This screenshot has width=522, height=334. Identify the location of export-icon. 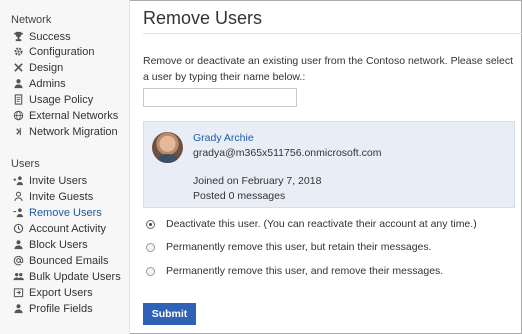
(18, 293).